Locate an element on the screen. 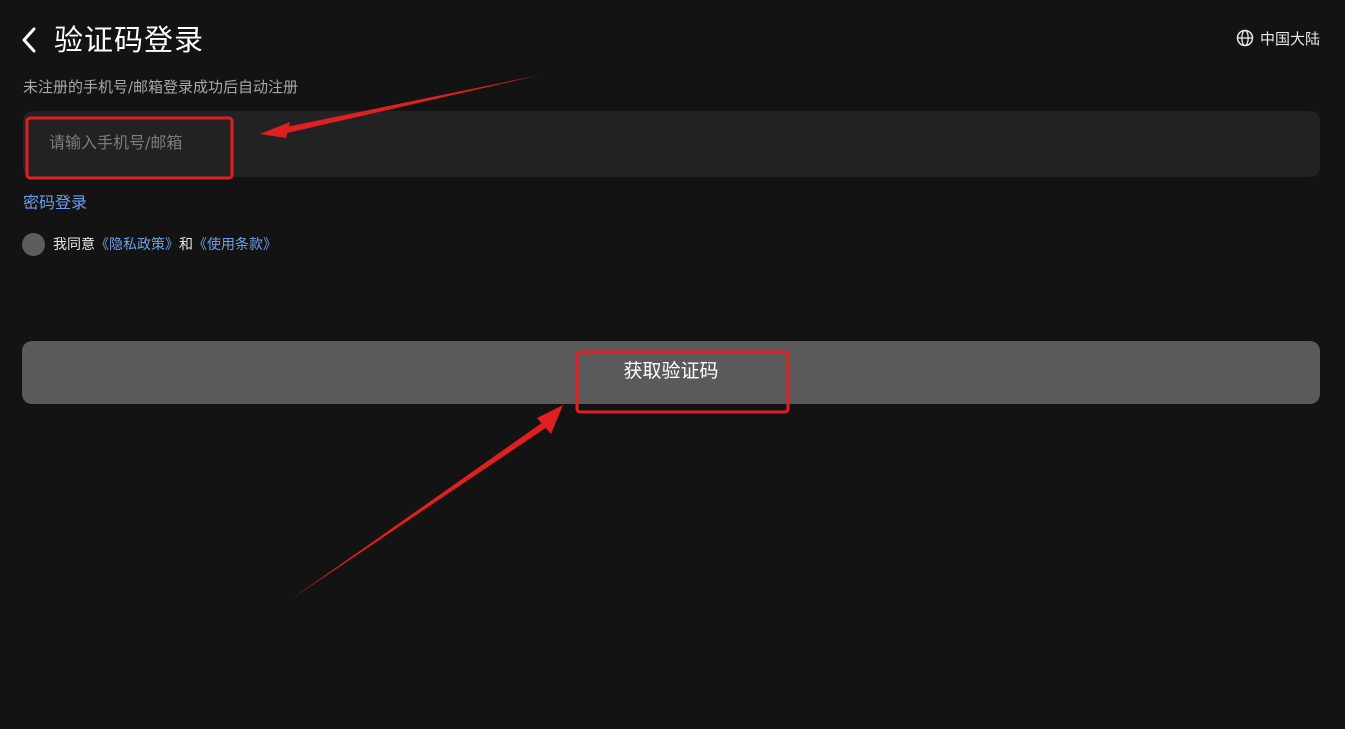 The width and height of the screenshot is (1345, 729). region-label: 中国大陆 is located at coordinates (1289, 38).